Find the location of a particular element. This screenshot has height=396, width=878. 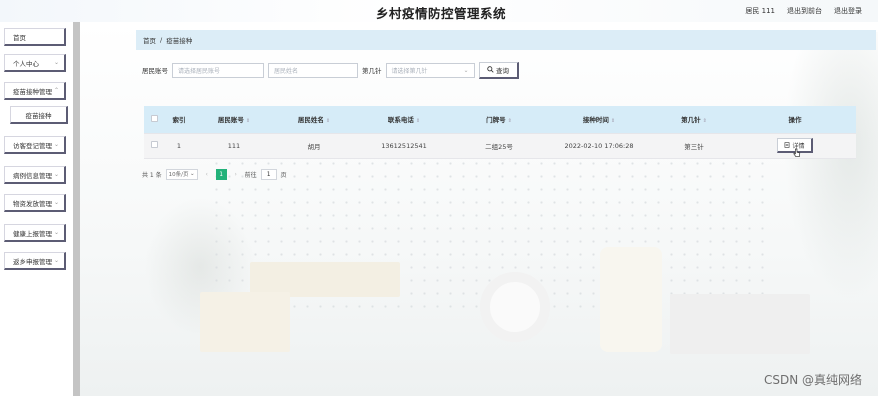

page-size-select: 10条/页 ⌄ is located at coordinates (181, 174).